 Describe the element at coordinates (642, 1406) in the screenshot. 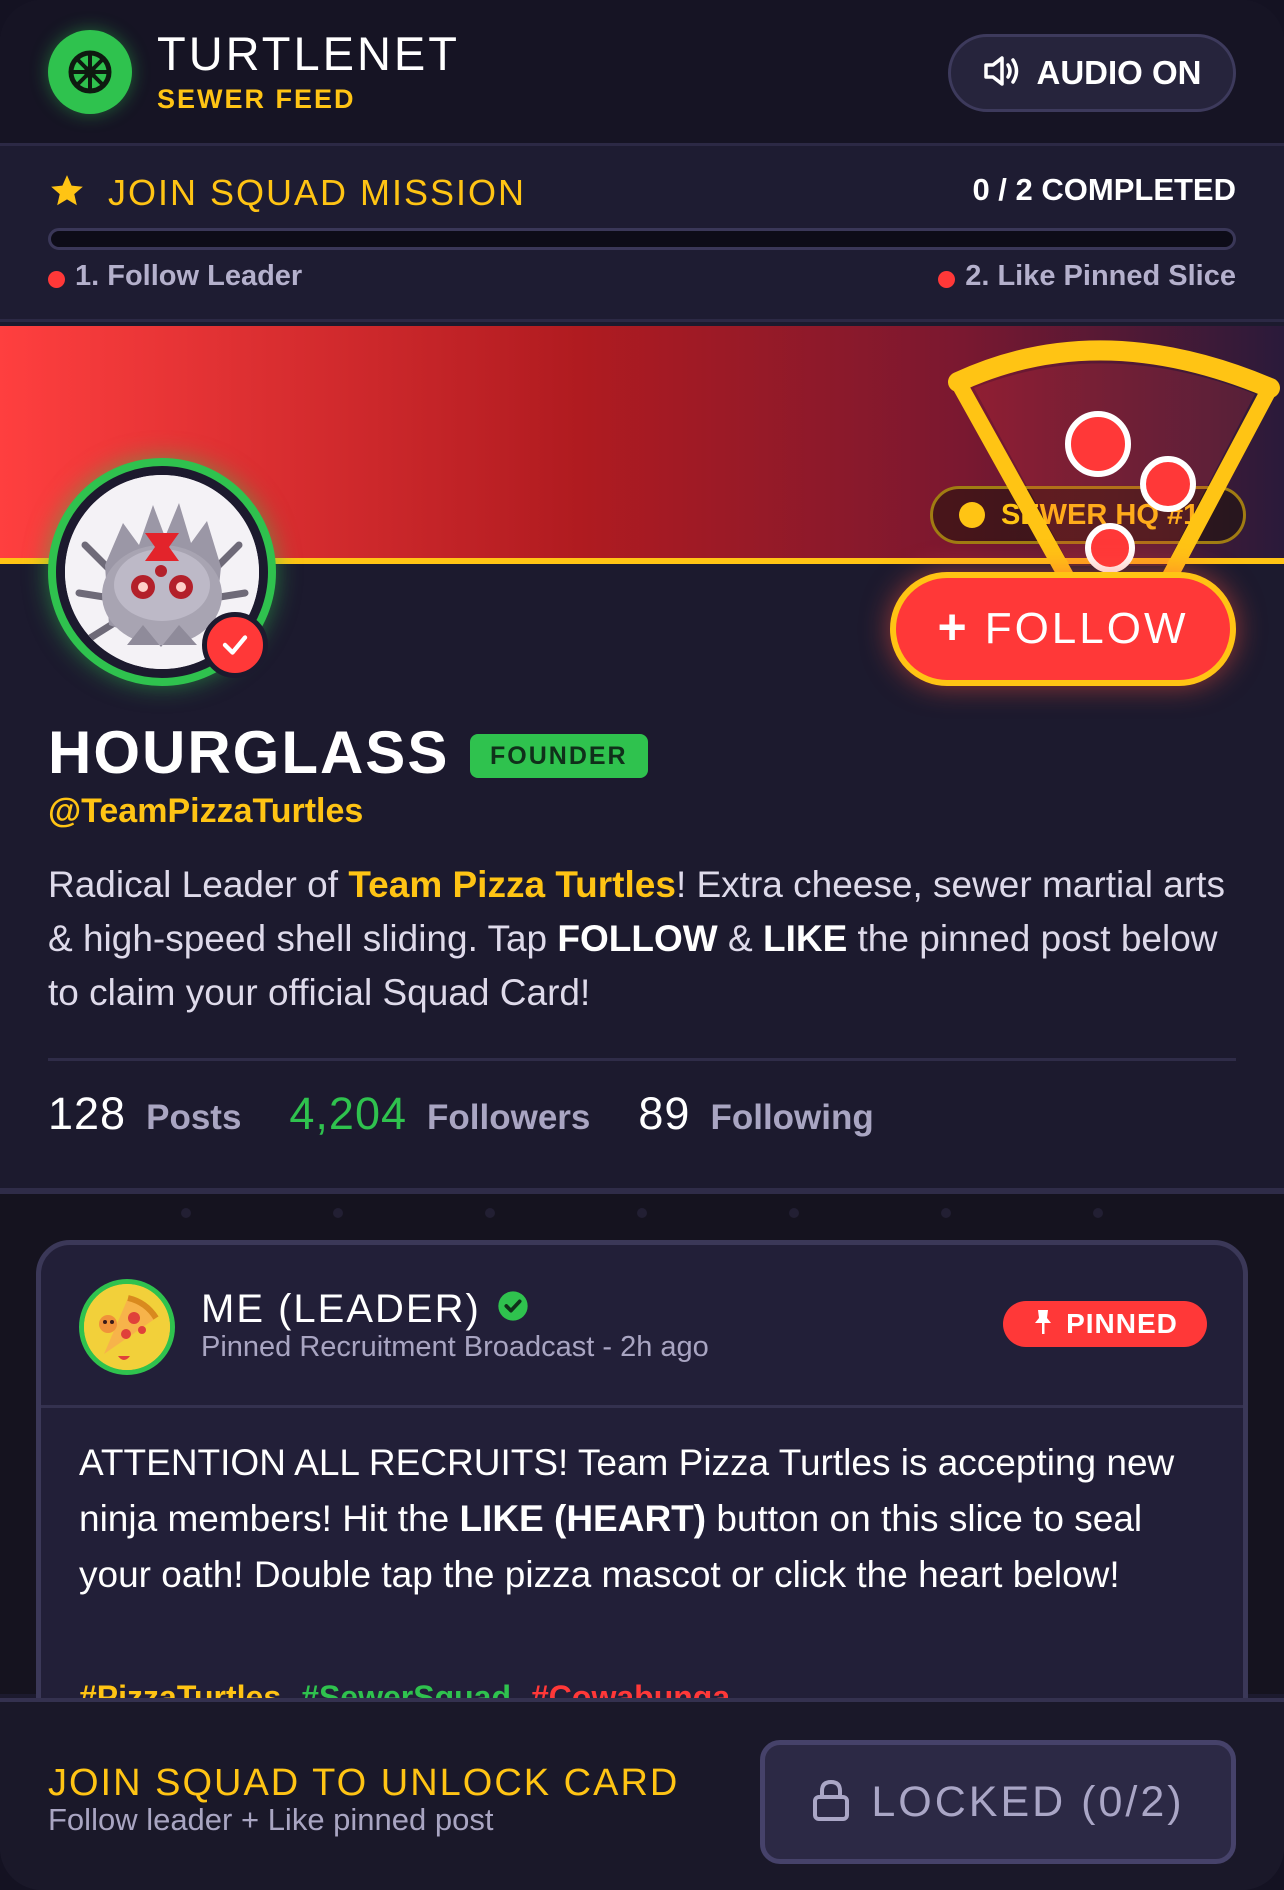

I see `post-divider` at that location.